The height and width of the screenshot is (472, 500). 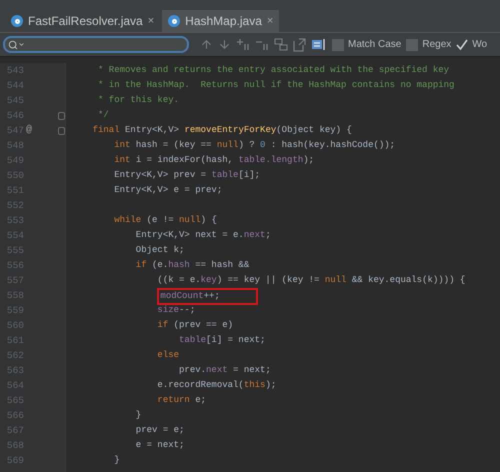 I want to click on tab-label: HashMap.java, so click(x=223, y=21).